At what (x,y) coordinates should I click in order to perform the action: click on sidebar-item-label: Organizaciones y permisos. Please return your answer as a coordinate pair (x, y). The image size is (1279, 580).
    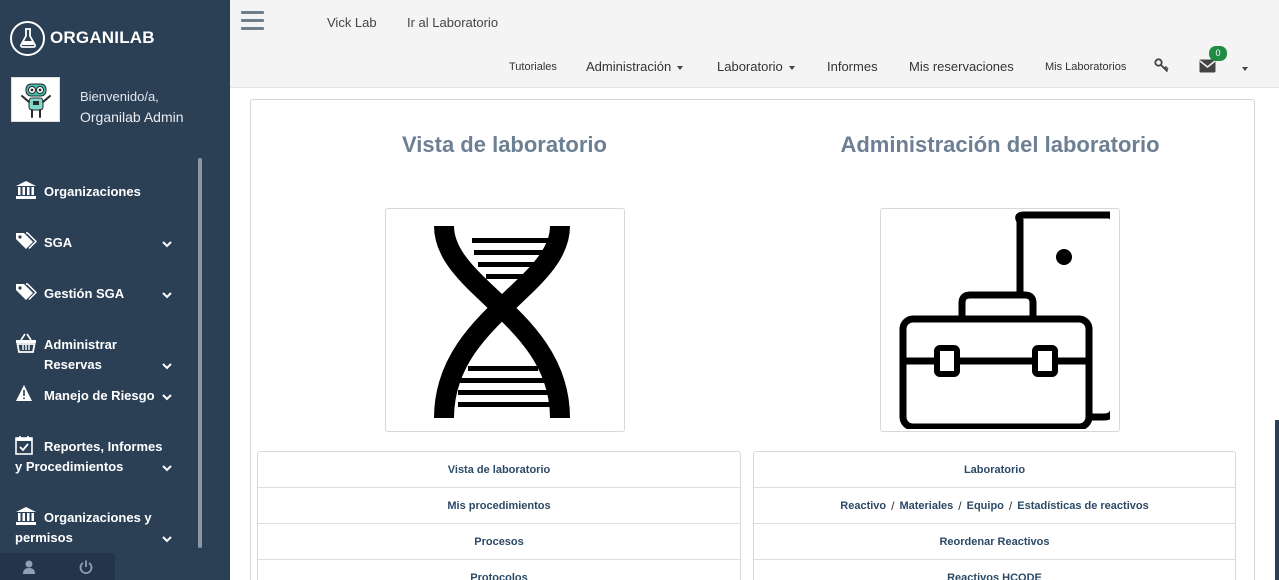
    Looking at the image, I should click on (83, 527).